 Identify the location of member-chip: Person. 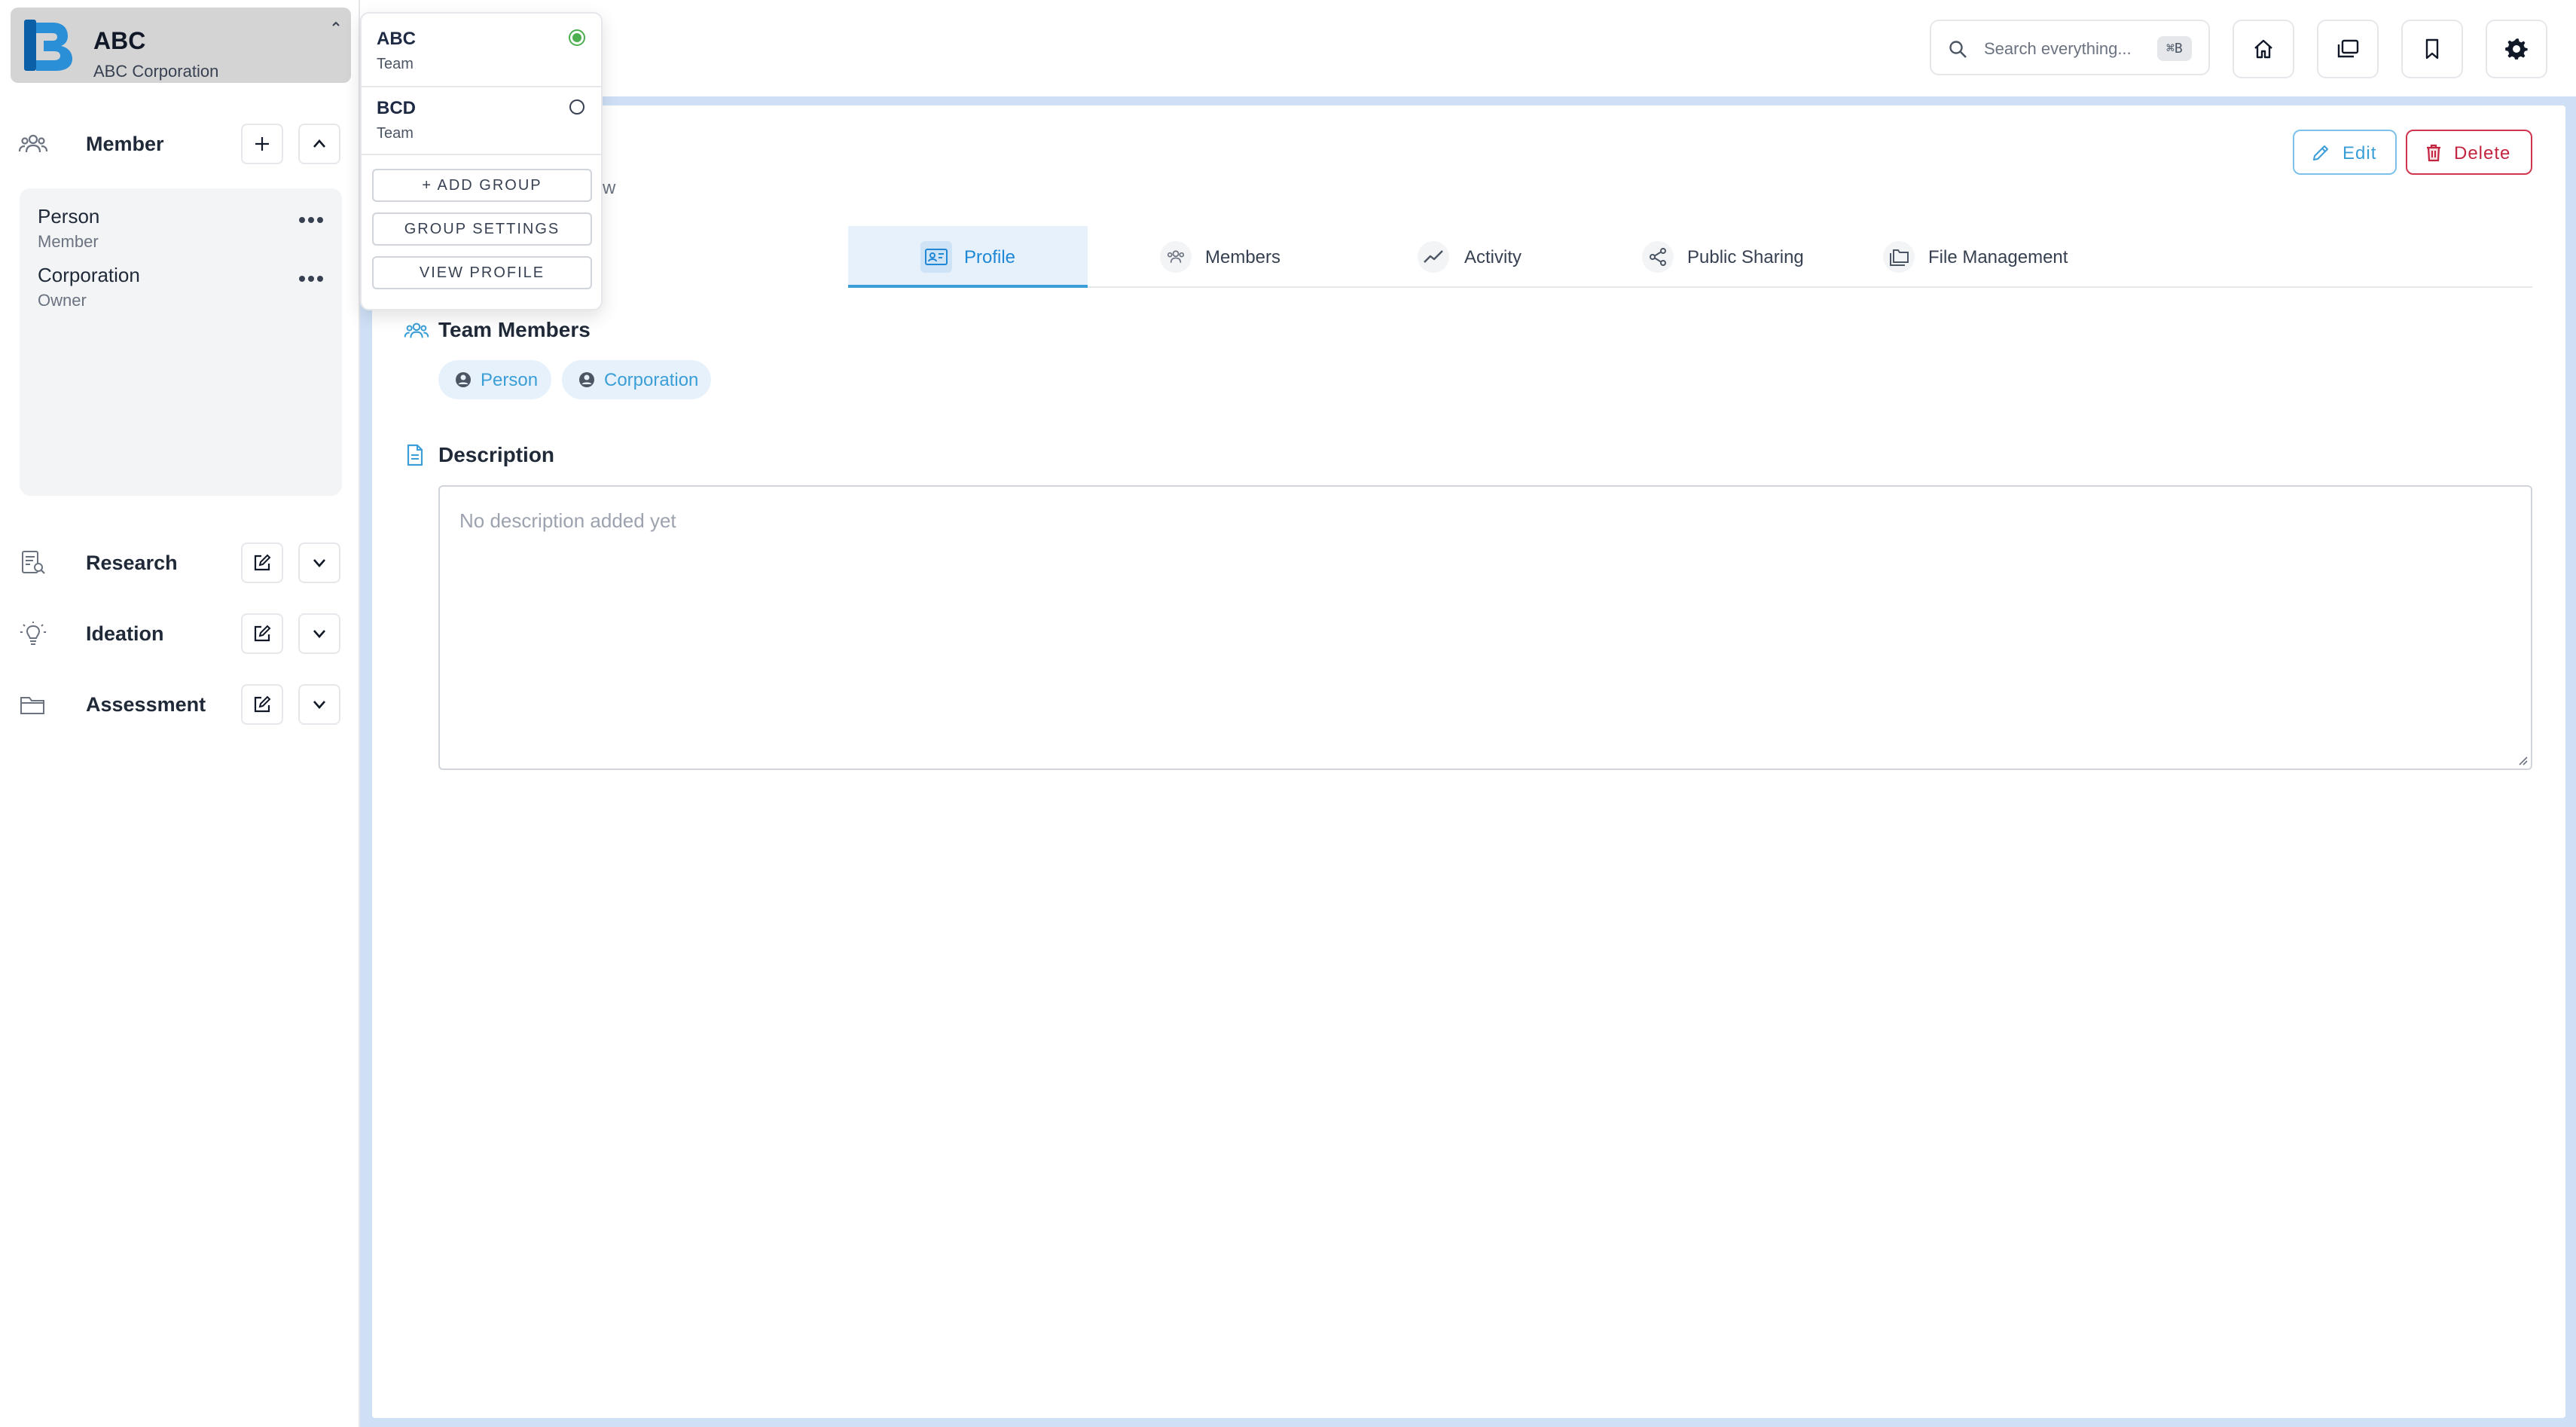
(495, 379).